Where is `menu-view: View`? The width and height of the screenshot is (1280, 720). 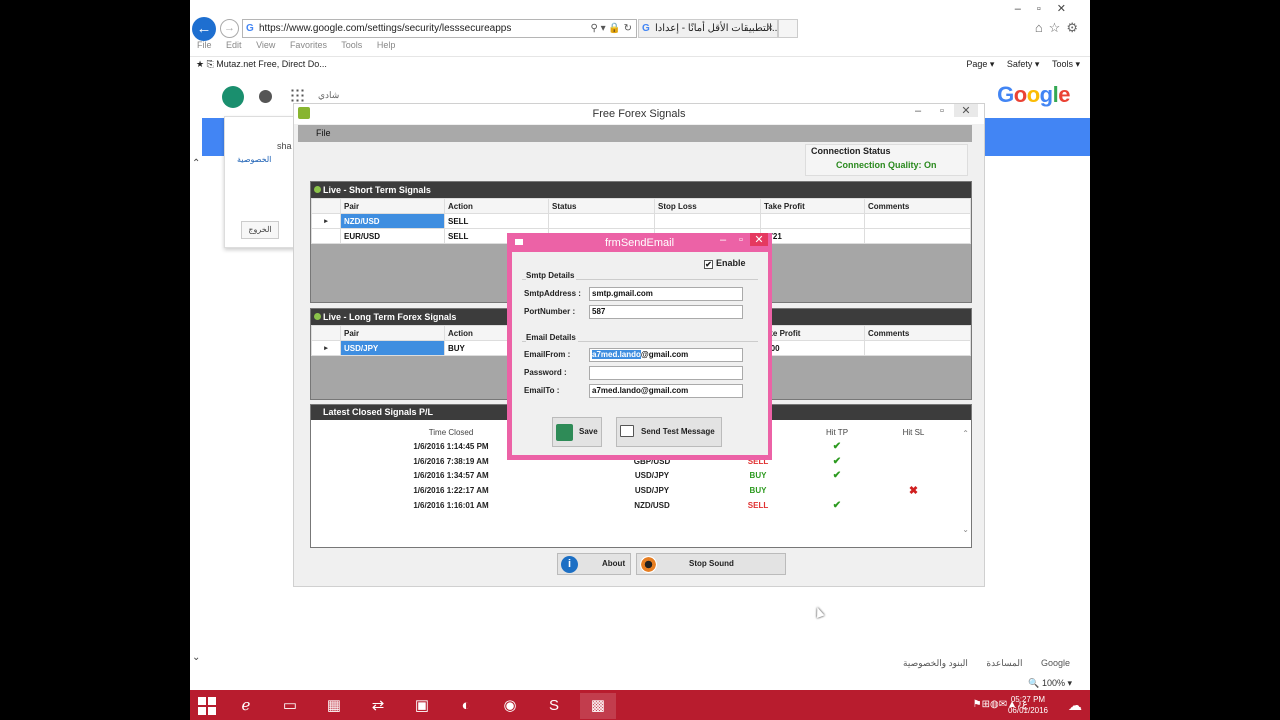 menu-view: View is located at coordinates (265, 45).